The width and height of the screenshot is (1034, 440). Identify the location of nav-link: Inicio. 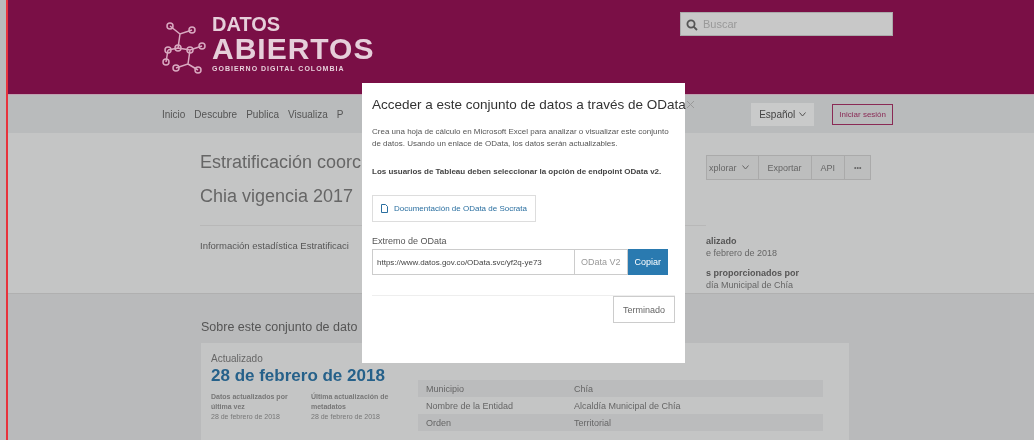
(174, 114).